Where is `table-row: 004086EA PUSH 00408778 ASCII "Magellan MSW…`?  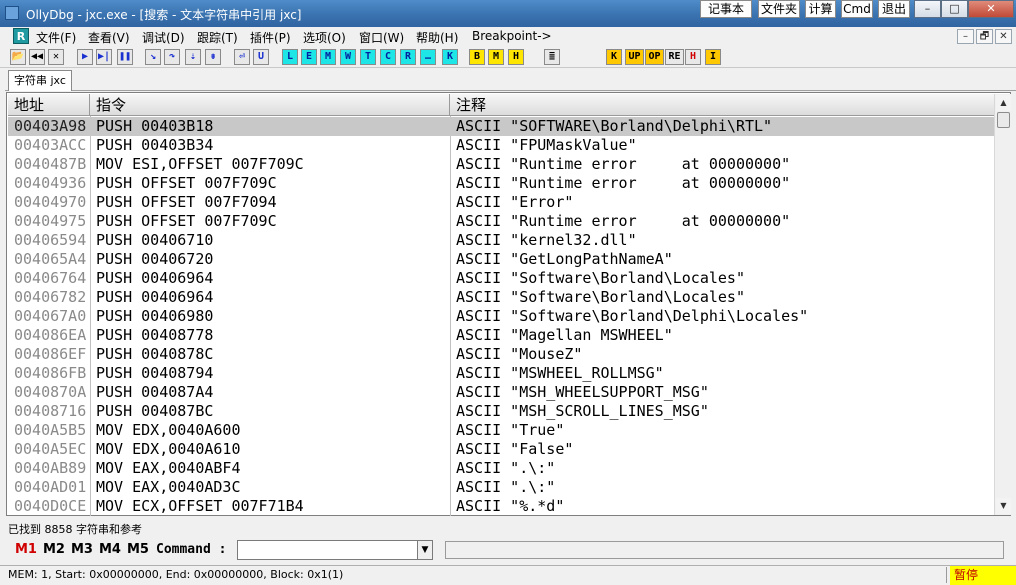 table-row: 004086EA PUSH 00408778 ASCII "Magellan MSW… is located at coordinates (501, 335).